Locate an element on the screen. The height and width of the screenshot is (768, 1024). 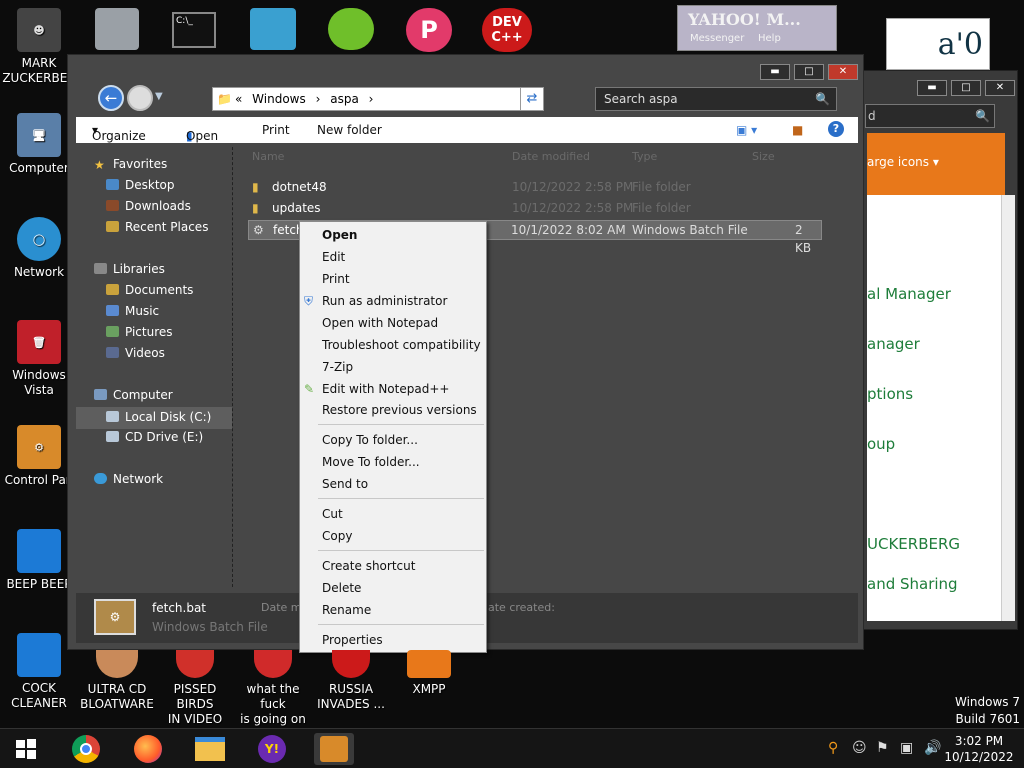
menu-item-7zip: 7-Zip is located at coordinates (337, 367).